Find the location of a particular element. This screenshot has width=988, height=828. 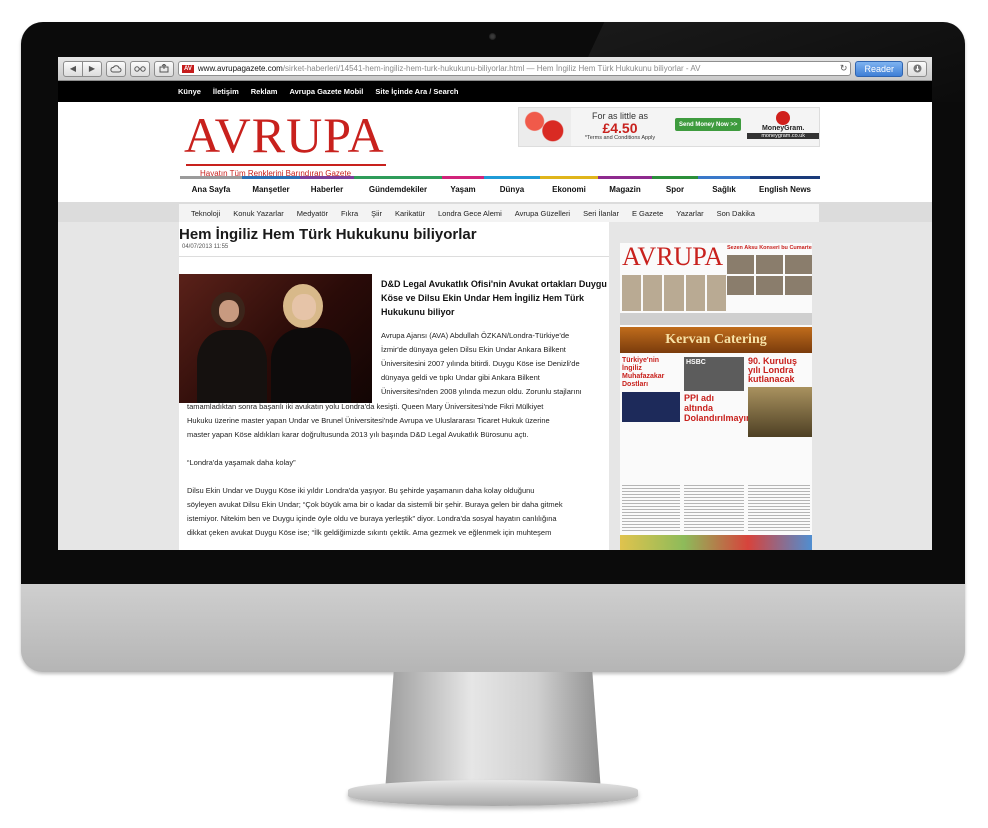

nav-magazin: Magazin is located at coordinates (625, 188).